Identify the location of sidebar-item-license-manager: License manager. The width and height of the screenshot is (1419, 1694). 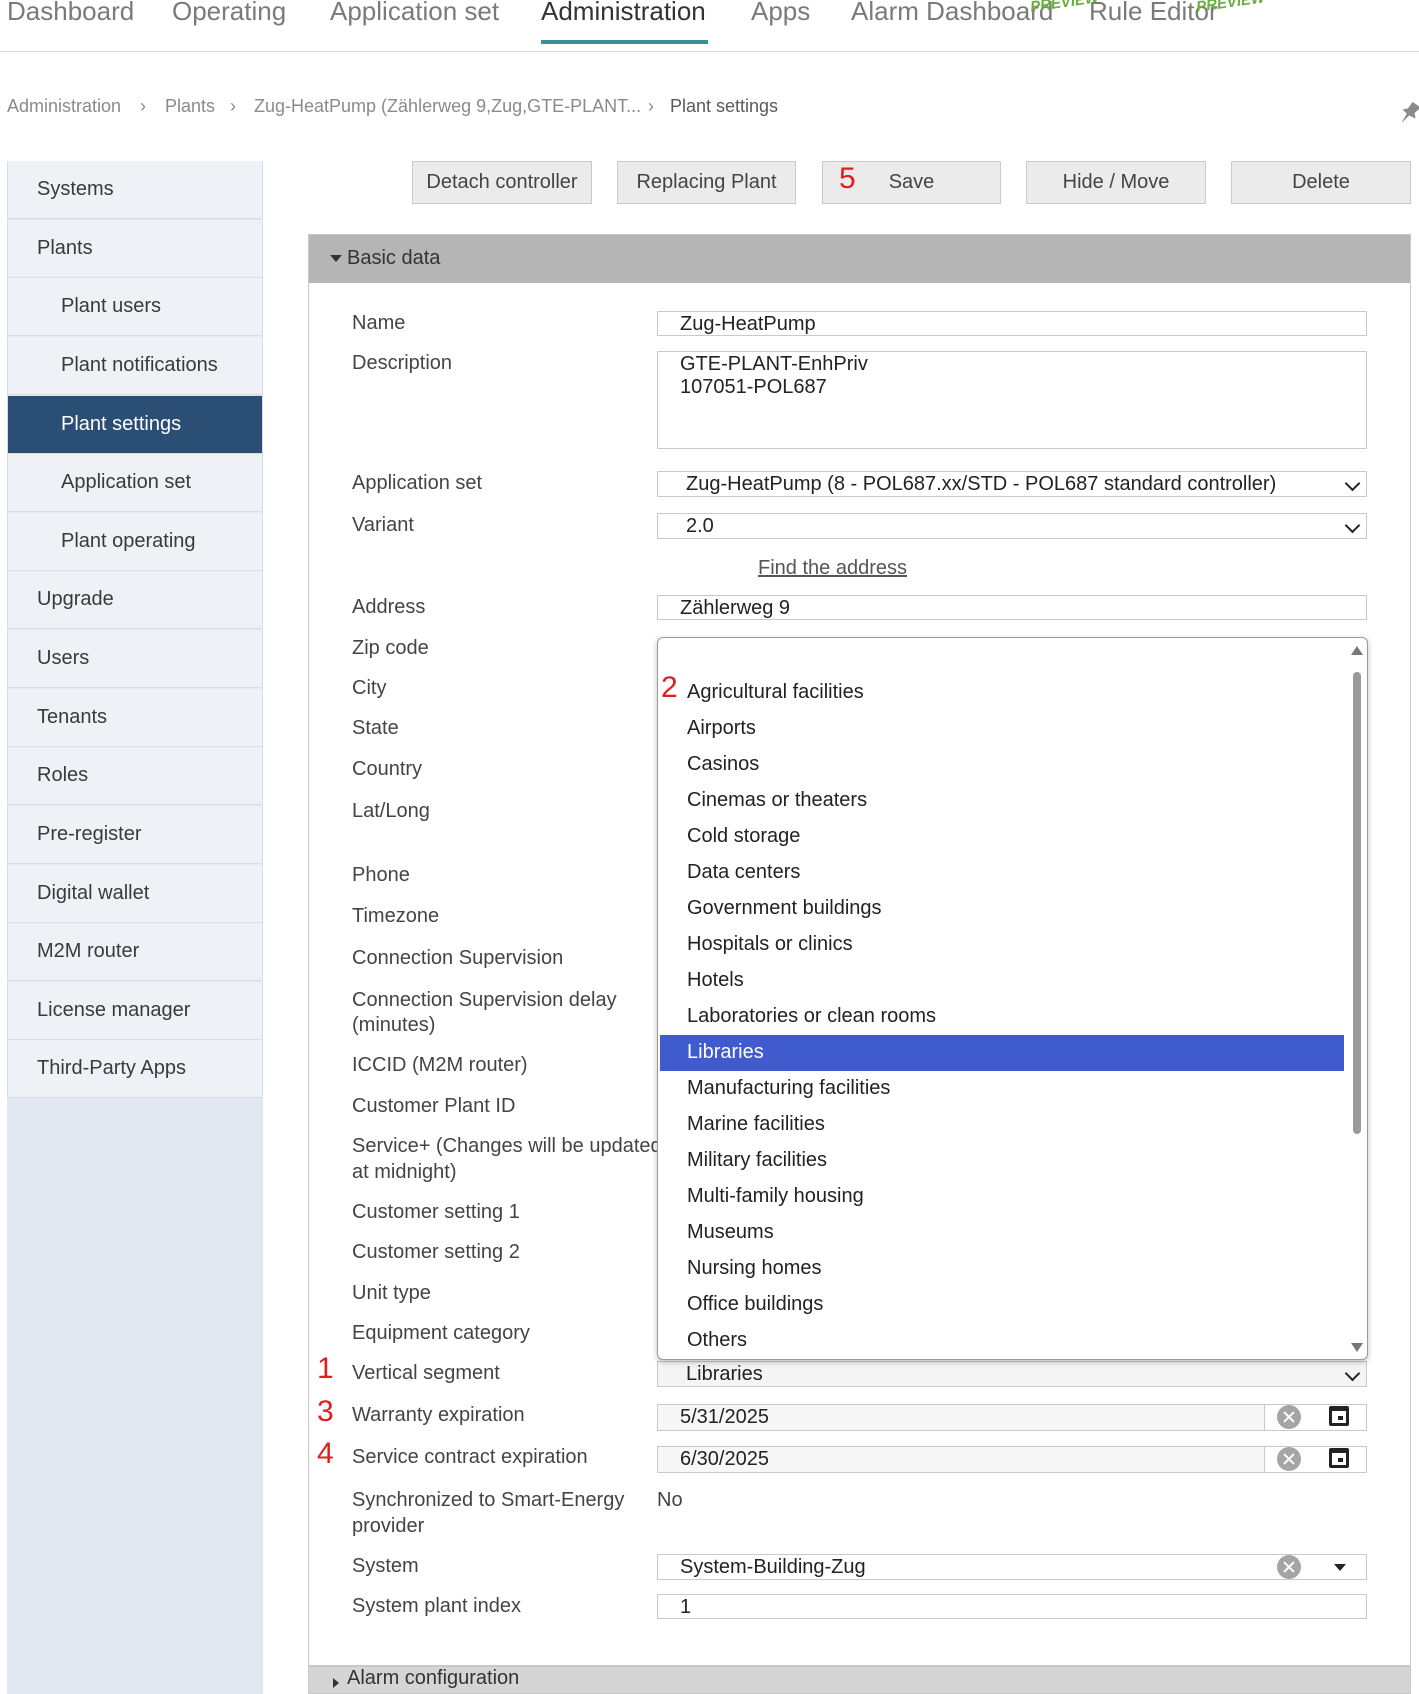
(135, 1011).